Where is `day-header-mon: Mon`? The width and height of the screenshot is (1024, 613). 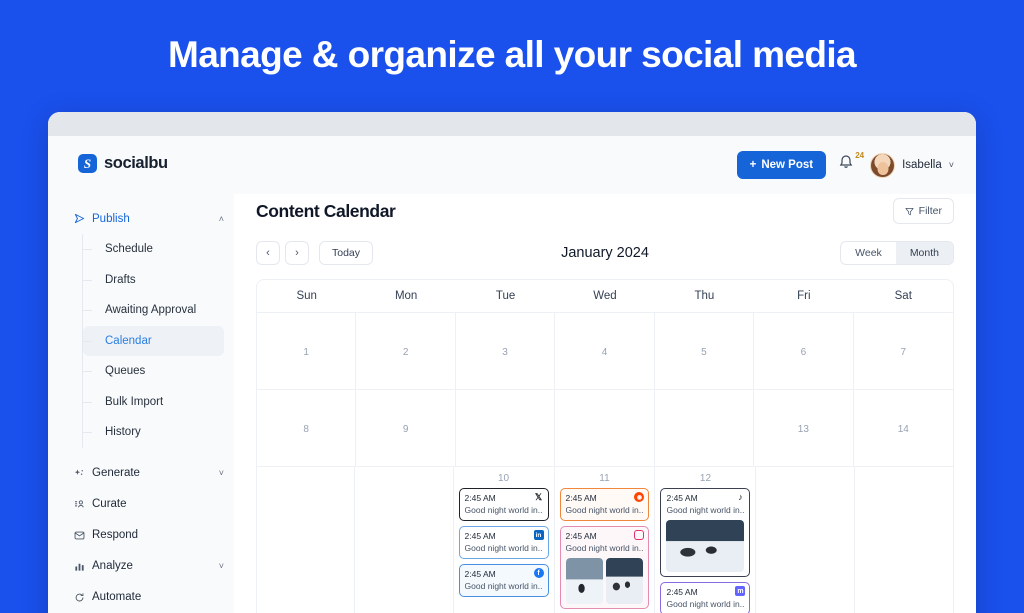
day-header-mon: Mon is located at coordinates (406, 296).